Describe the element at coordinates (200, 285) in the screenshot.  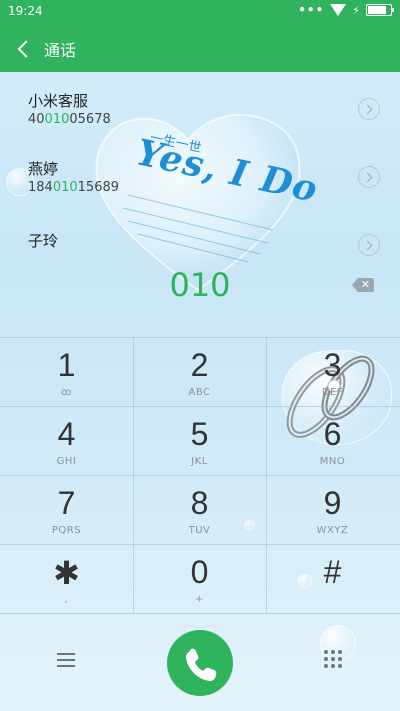
I see `dialed-number: 010` at that location.